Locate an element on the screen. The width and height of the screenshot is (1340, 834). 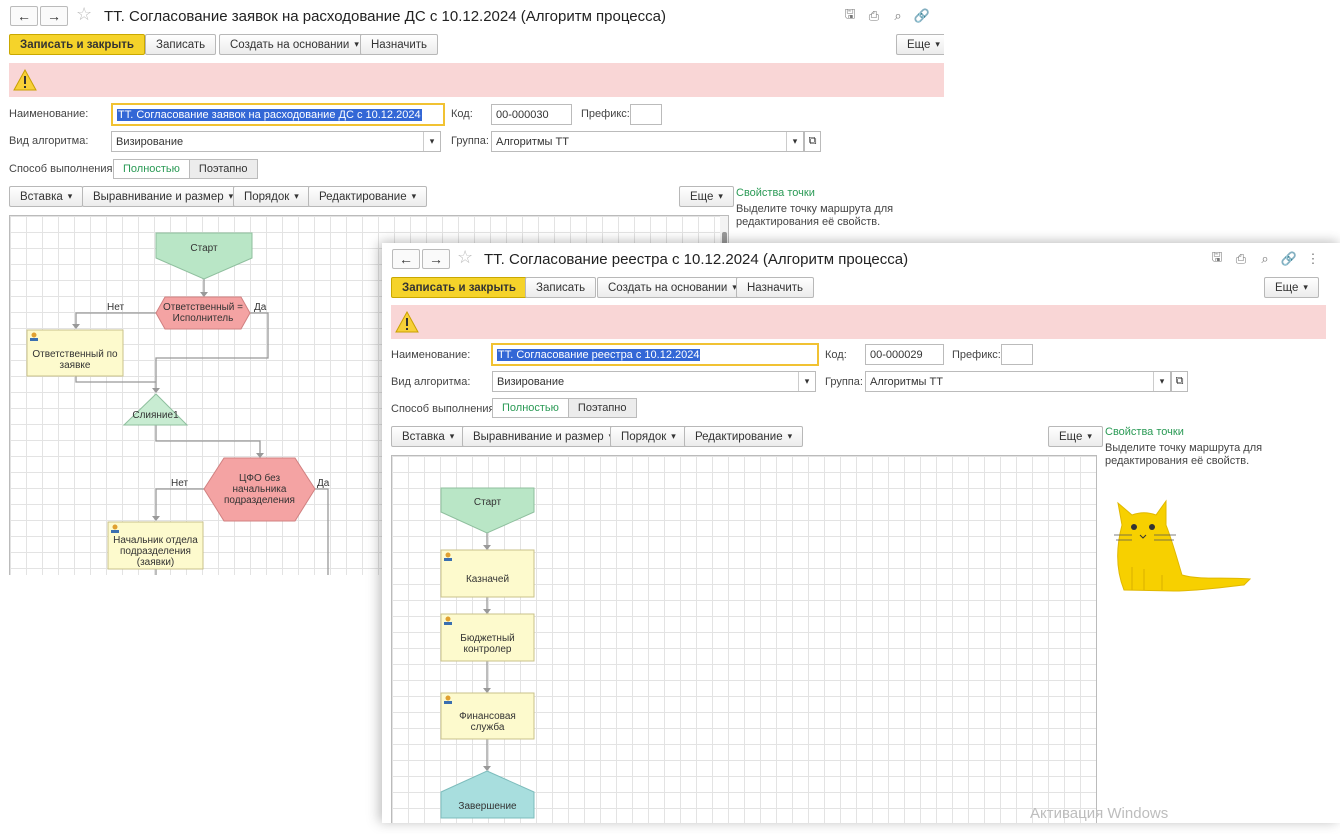
node-task-label: Начальник отдела подразделения (заявки) is located at coordinates (155, 551).